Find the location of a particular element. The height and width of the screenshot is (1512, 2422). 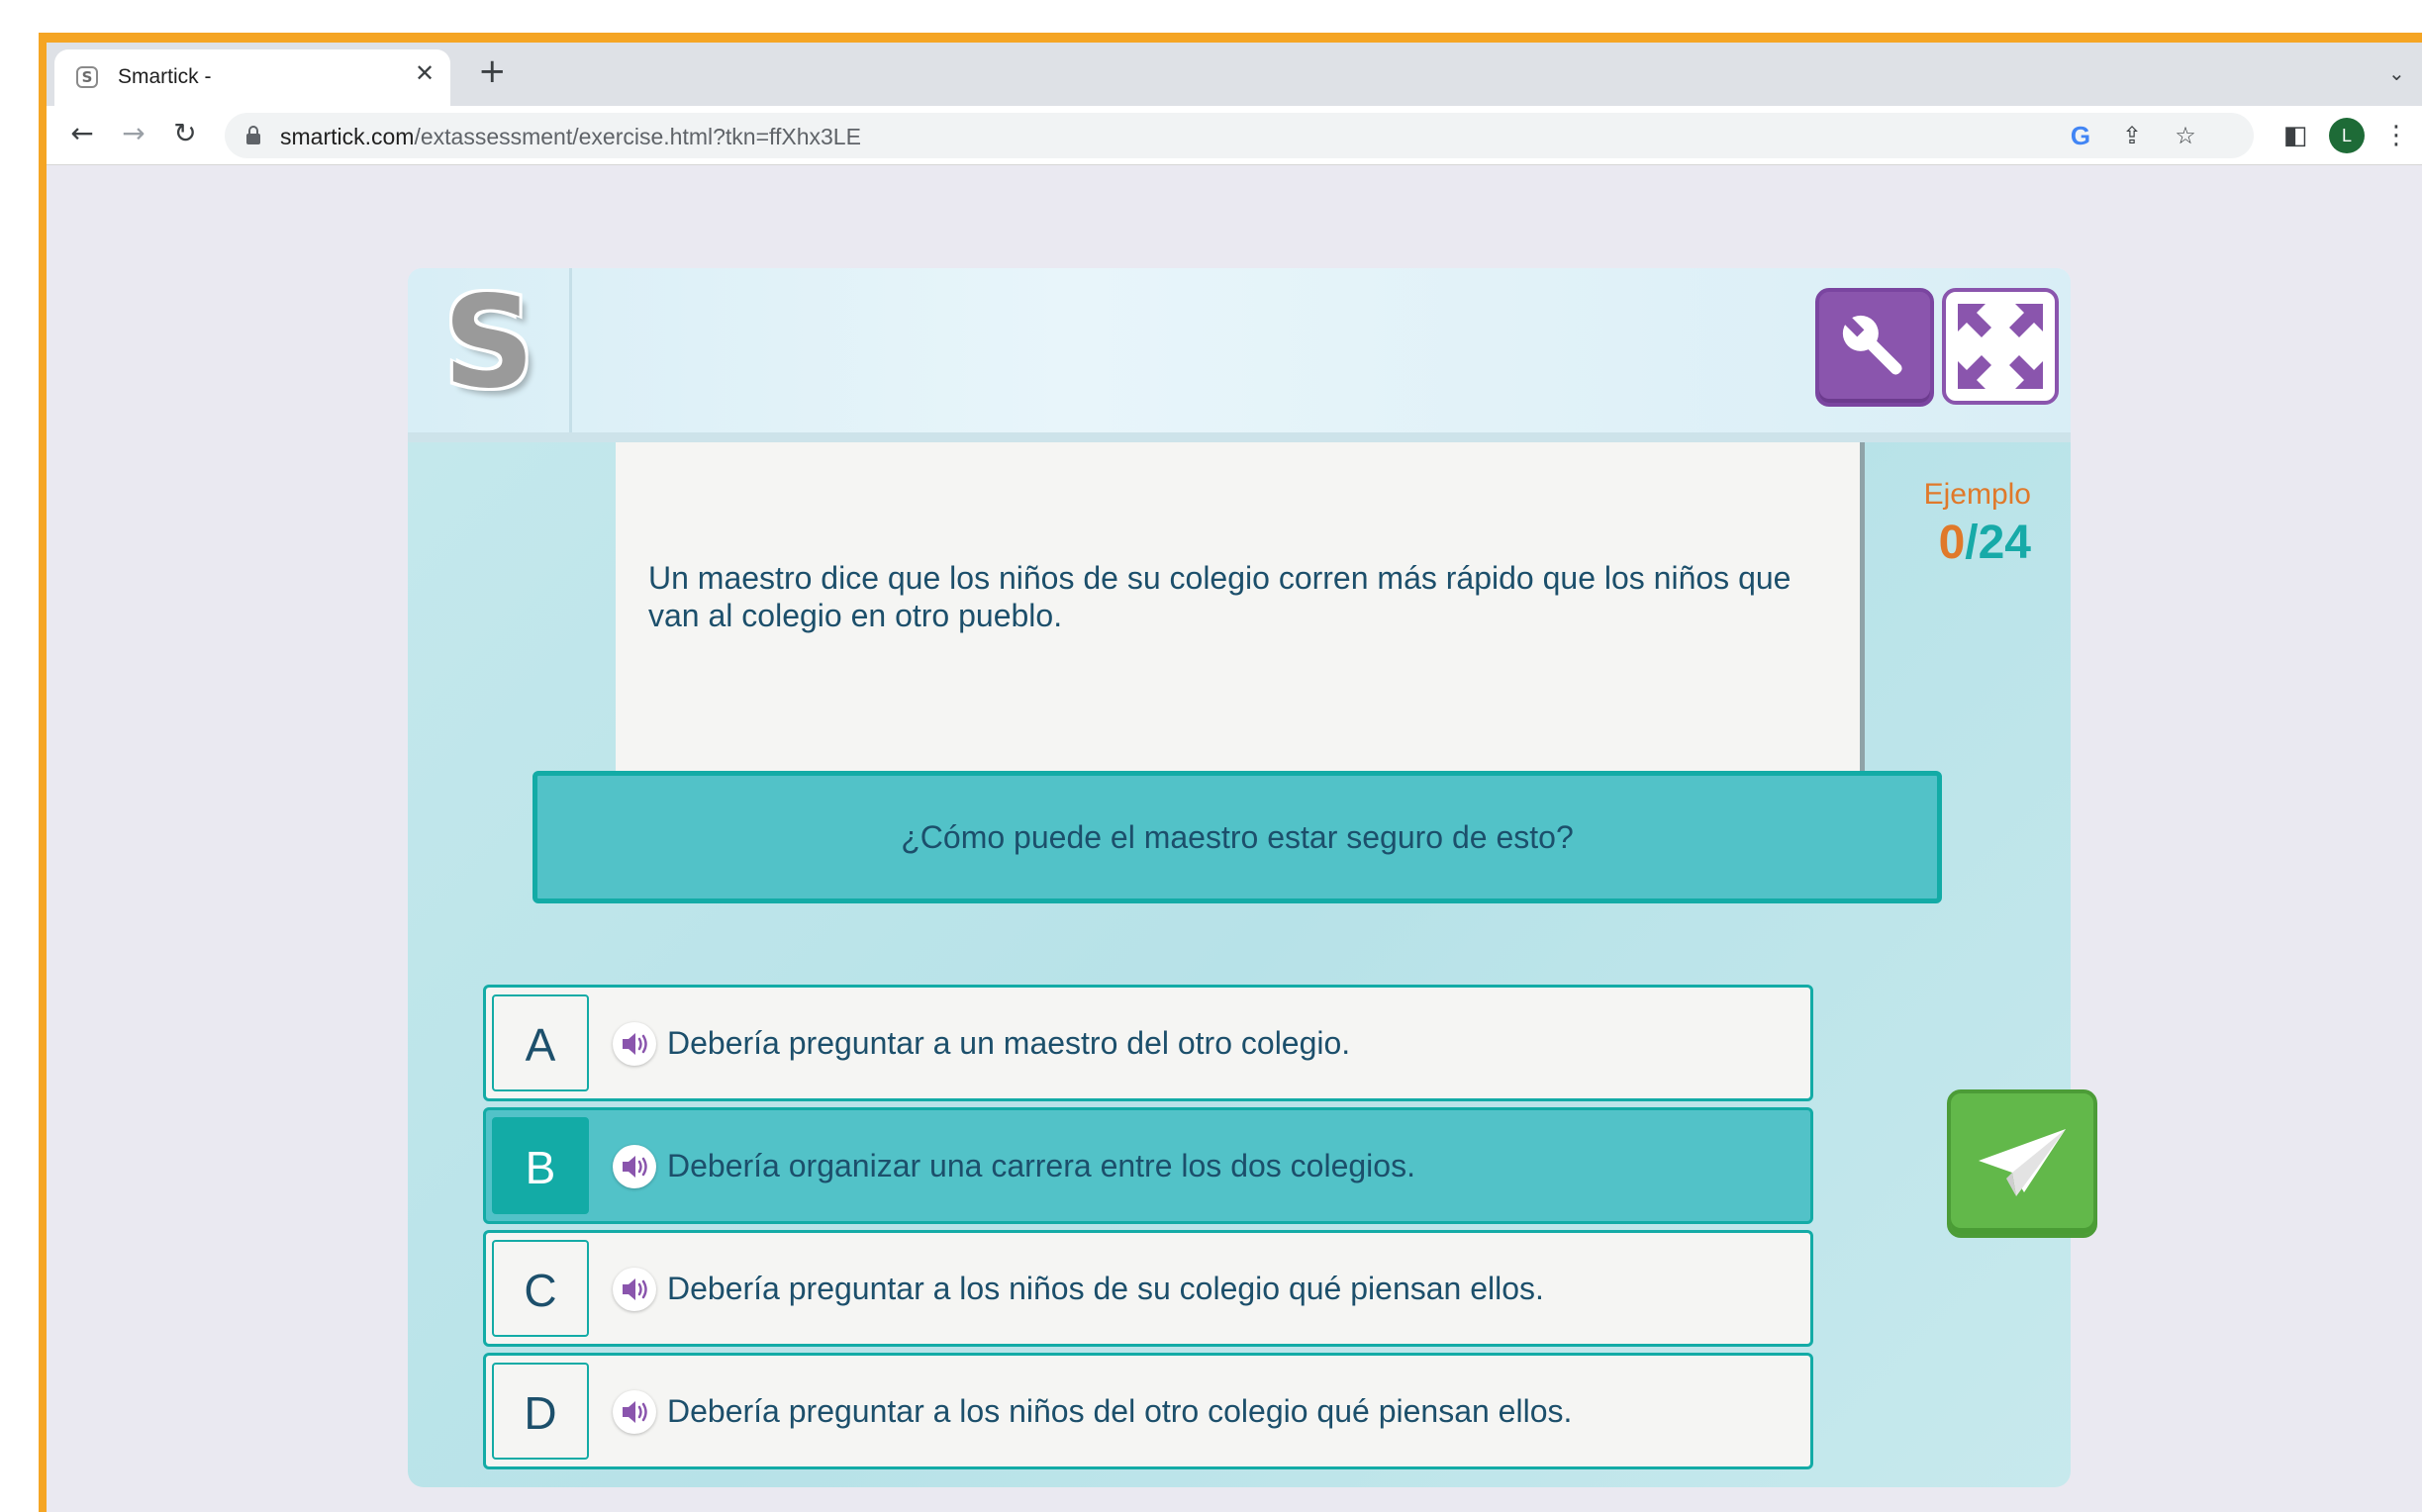

forward-button: → is located at coordinates (133, 134).